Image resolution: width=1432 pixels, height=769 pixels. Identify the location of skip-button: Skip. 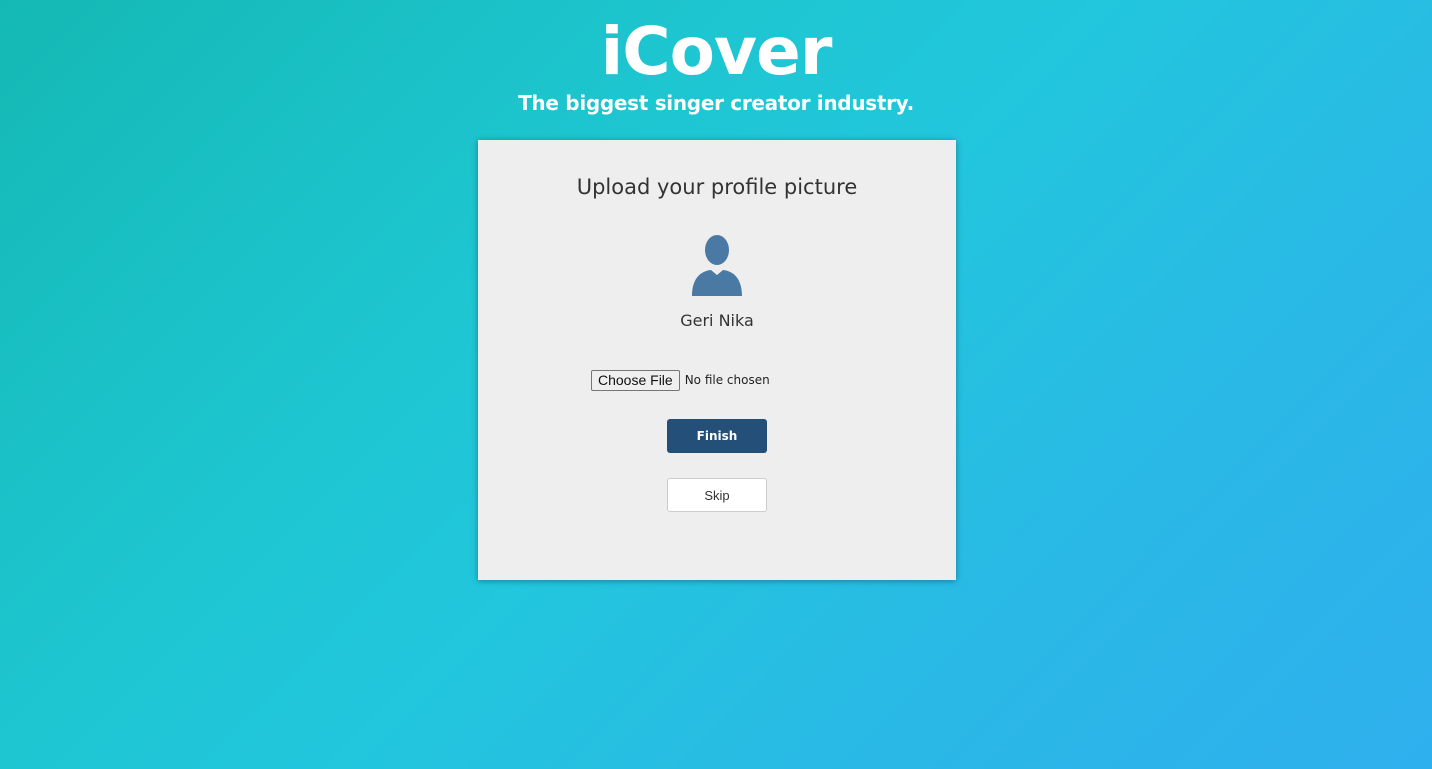
(717, 495).